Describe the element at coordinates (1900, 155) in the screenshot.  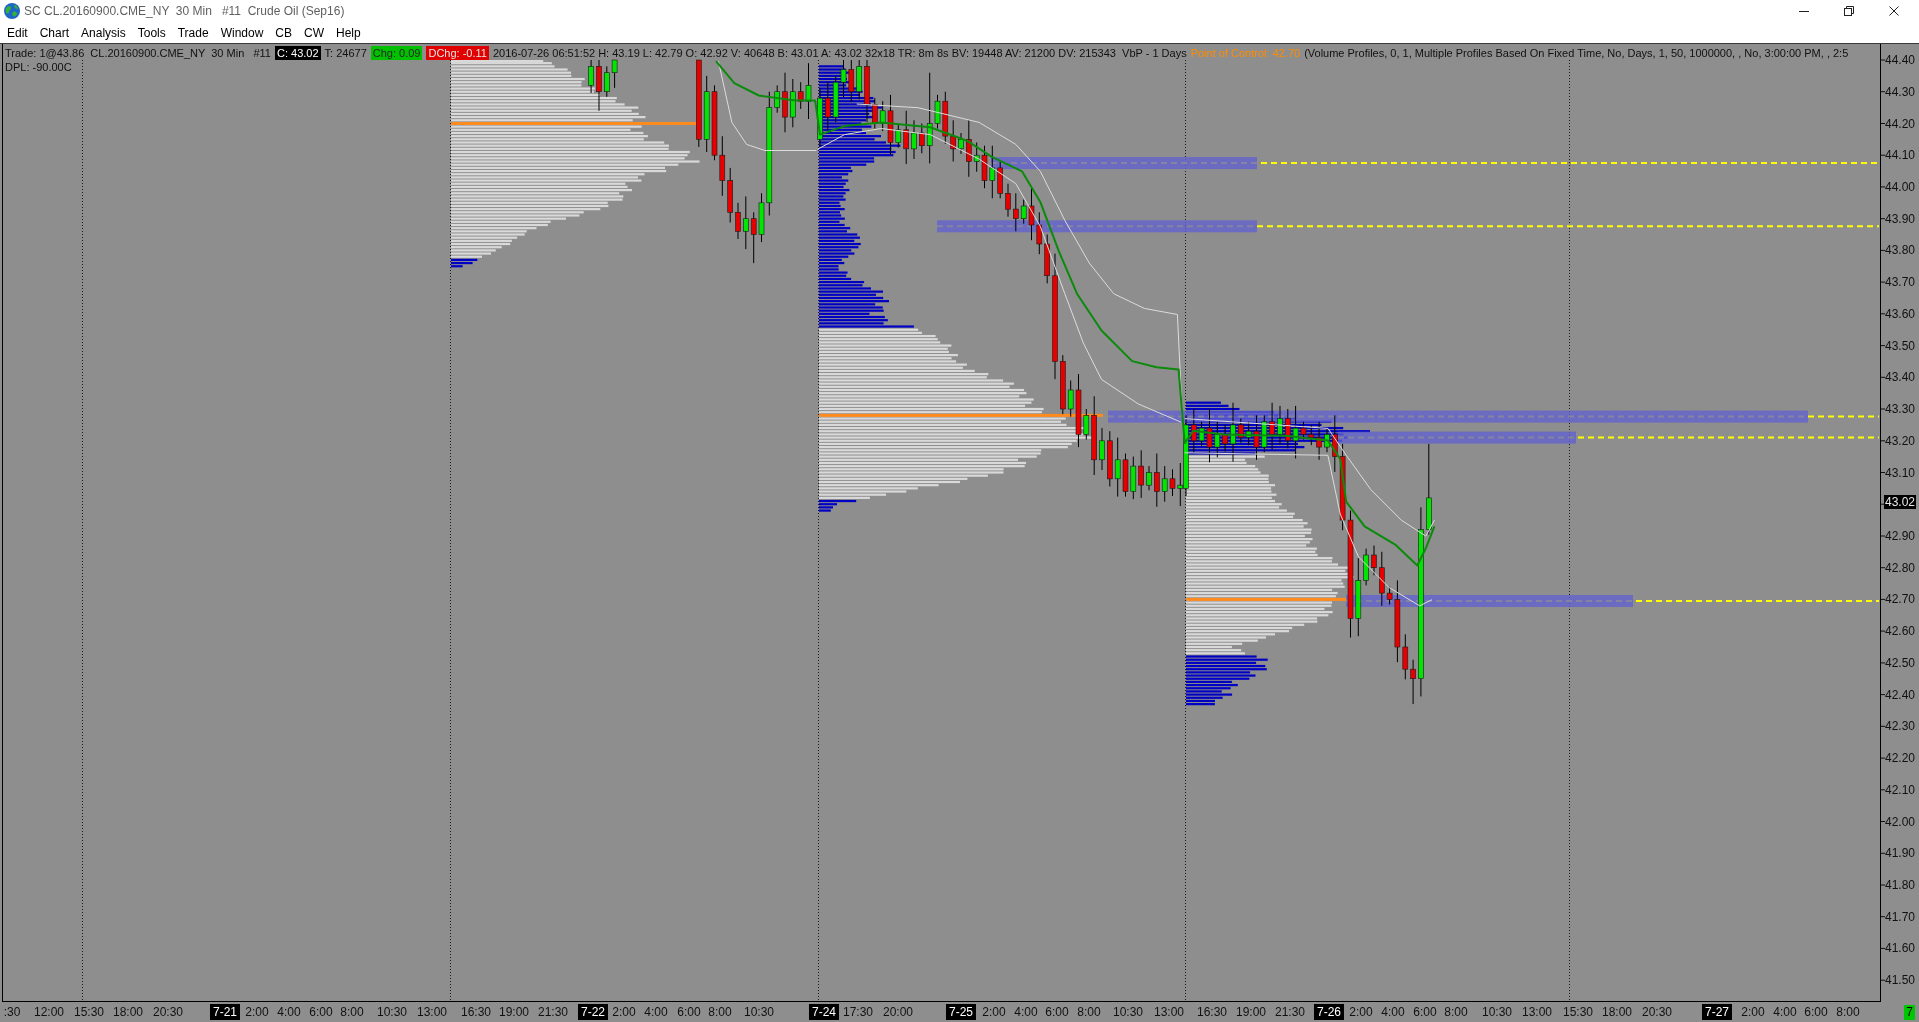
I see `price-axis-label: 44.10` at that location.